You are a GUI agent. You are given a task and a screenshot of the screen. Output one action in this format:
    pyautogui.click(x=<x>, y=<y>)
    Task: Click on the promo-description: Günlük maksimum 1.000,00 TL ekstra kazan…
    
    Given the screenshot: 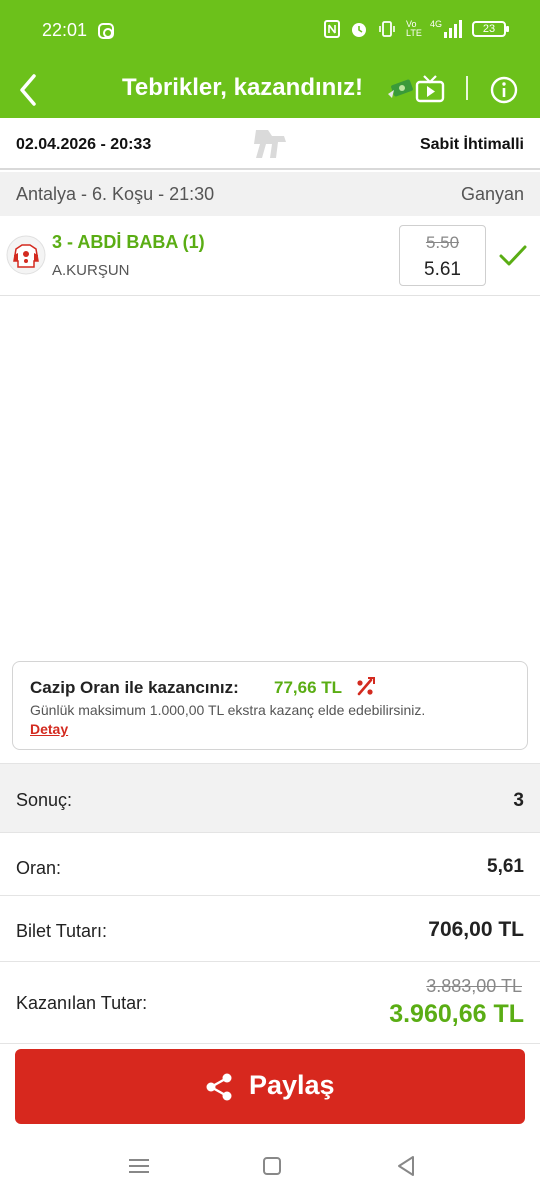 What is the action you would take?
    pyautogui.click(x=228, y=710)
    